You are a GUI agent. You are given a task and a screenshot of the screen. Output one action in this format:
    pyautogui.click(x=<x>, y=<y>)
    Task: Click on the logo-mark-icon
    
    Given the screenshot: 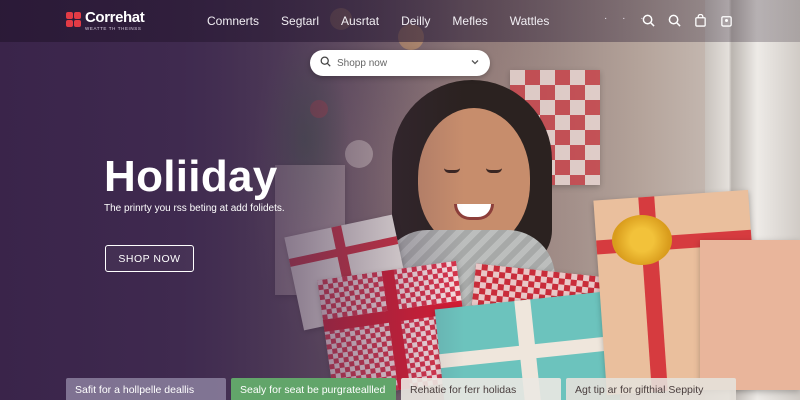 What is the action you would take?
    pyautogui.click(x=74, y=20)
    